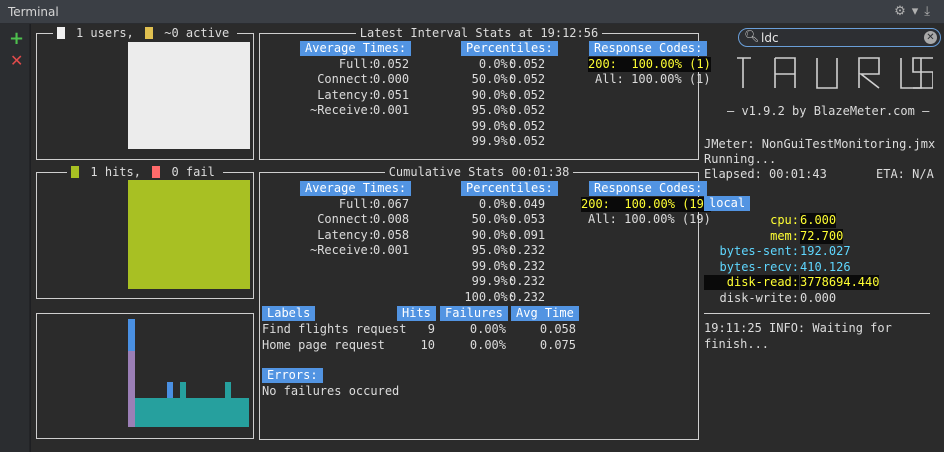 This screenshot has height=452, width=944. Describe the element at coordinates (192, 412) in the screenshot. I see `graph-teal-area` at that location.